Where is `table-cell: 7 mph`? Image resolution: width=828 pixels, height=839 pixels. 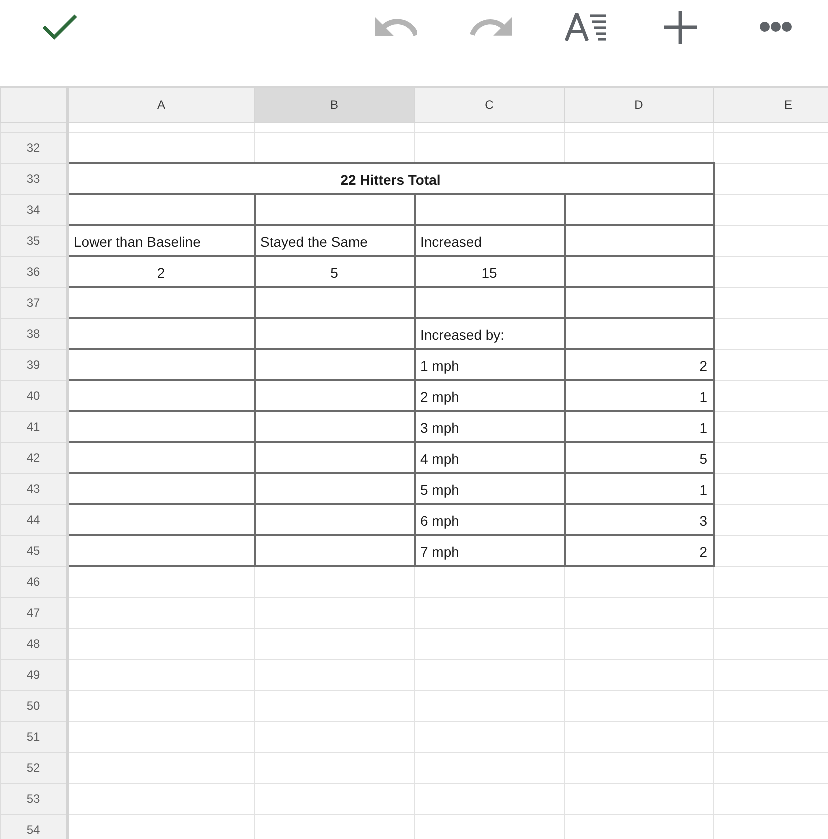 table-cell: 7 mph is located at coordinates (489, 550).